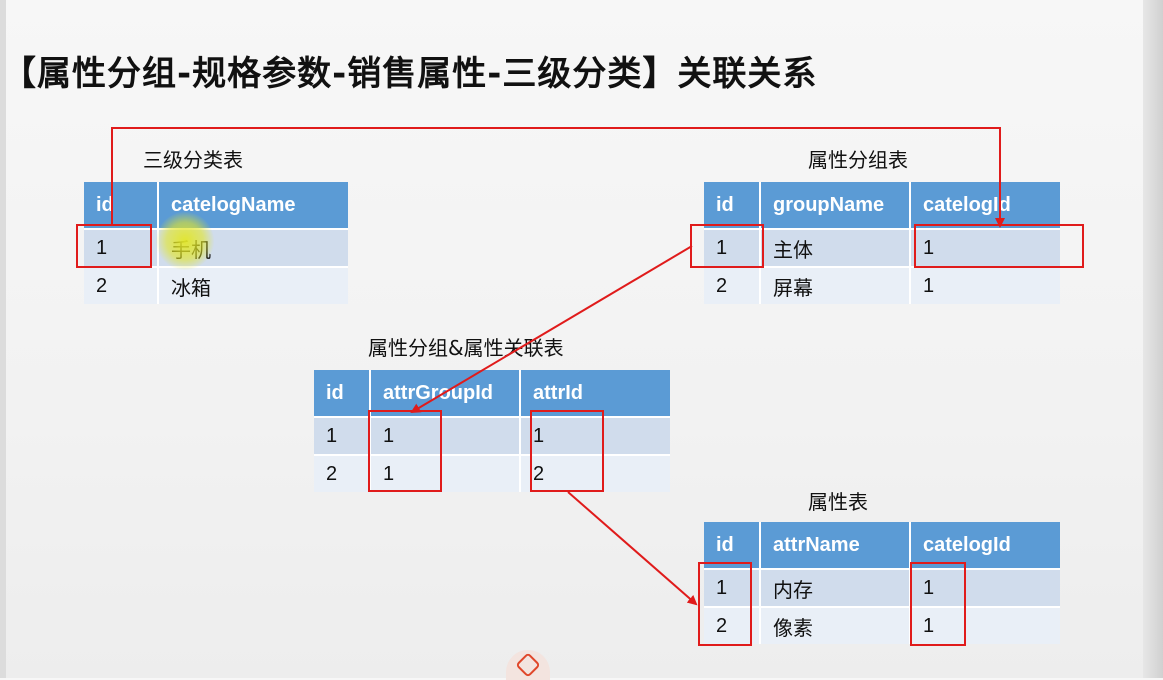 Image resolution: width=1163 pixels, height=680 pixels. Describe the element at coordinates (558, 177) in the screenshot. I see `arrow-category-to-group-catelogid` at that location.